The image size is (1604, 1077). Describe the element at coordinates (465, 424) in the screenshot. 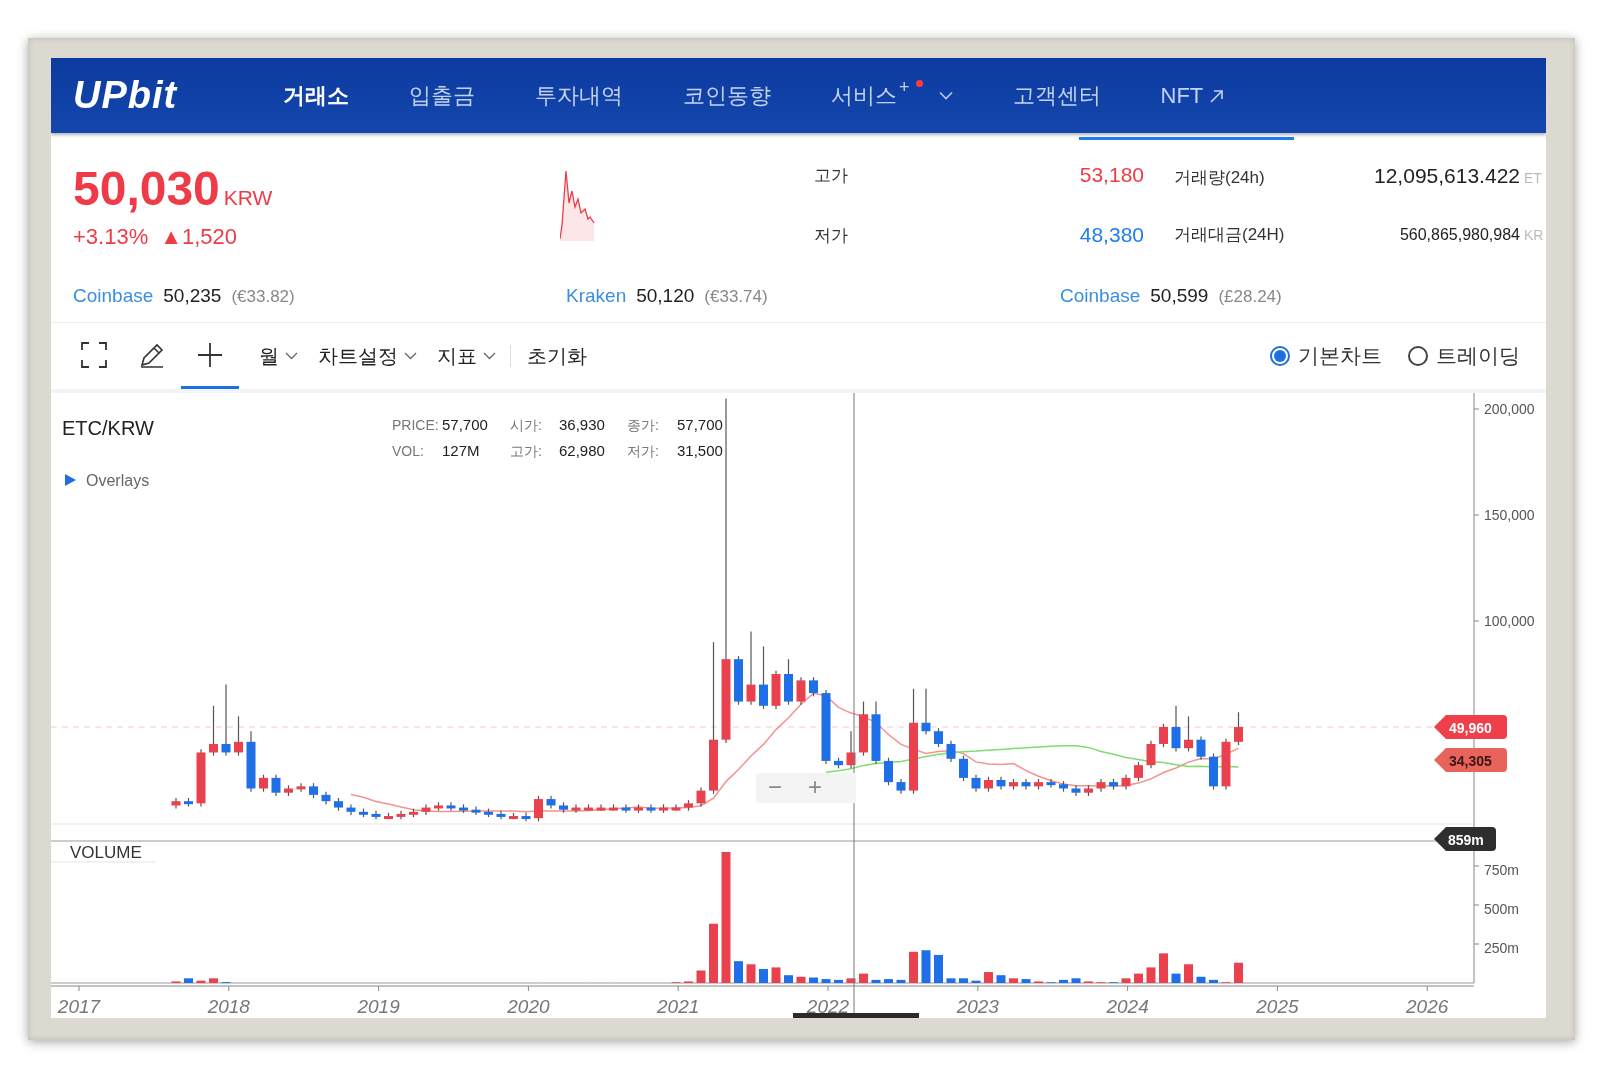

I see `legend-value: 57,700` at that location.